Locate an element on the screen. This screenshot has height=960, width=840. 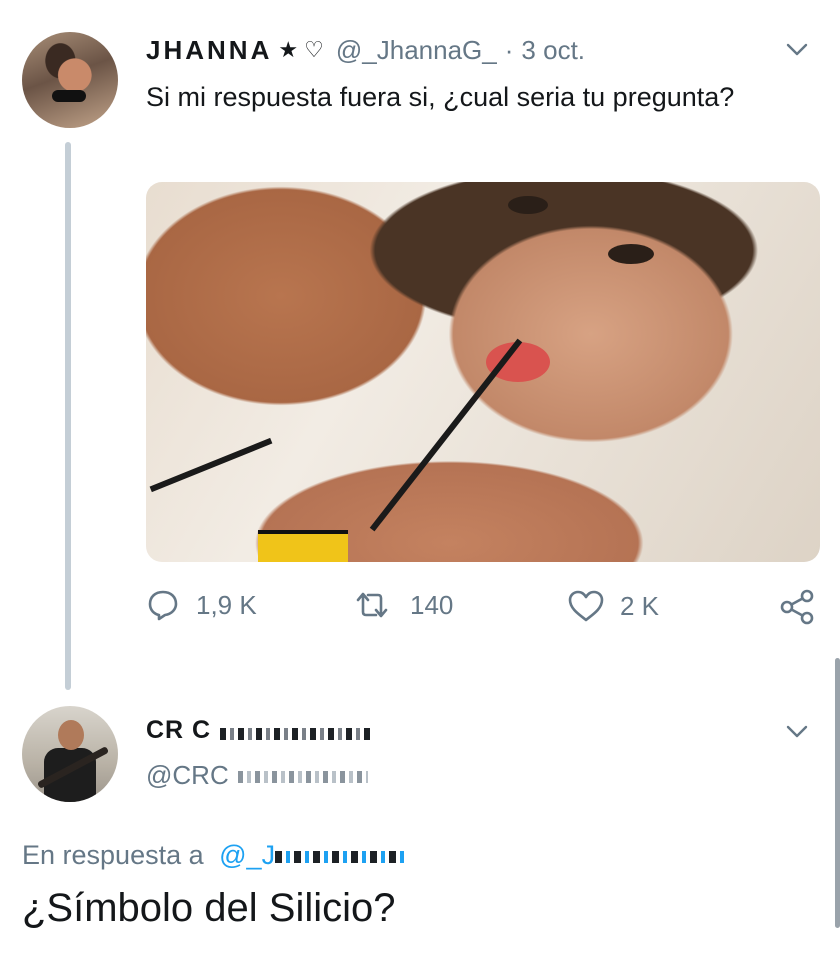
tweet-header: JHANNA ★ ♡ @_JhannaG_ · 3 oct. is located at coordinates (446, 50).